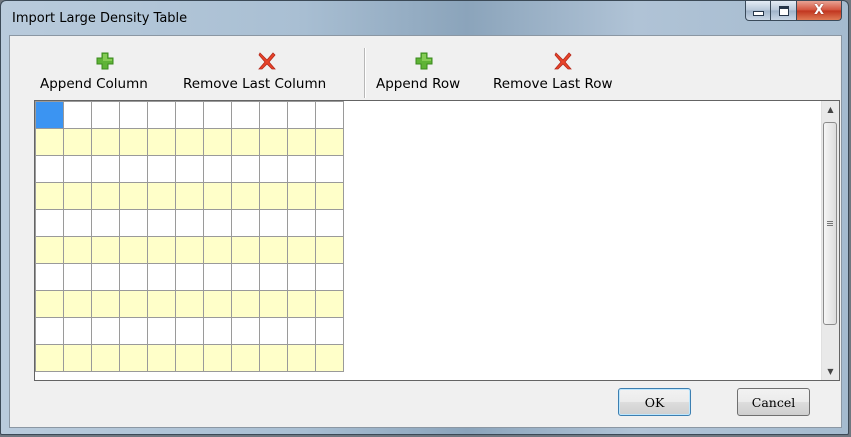 The image size is (851, 437). Describe the element at coordinates (830, 109) in the screenshot. I see `scroll-up-arrow-icon: ▲` at that location.